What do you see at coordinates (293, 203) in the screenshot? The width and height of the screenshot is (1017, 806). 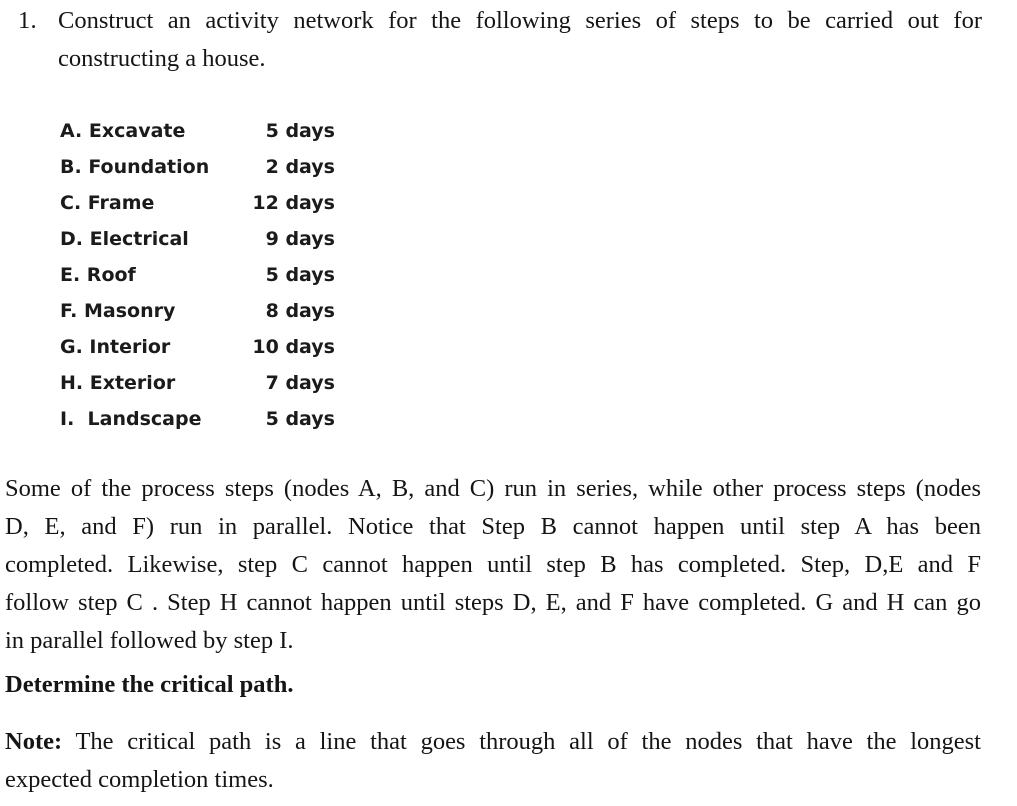 I see `activity-duration: 12 days` at bounding box center [293, 203].